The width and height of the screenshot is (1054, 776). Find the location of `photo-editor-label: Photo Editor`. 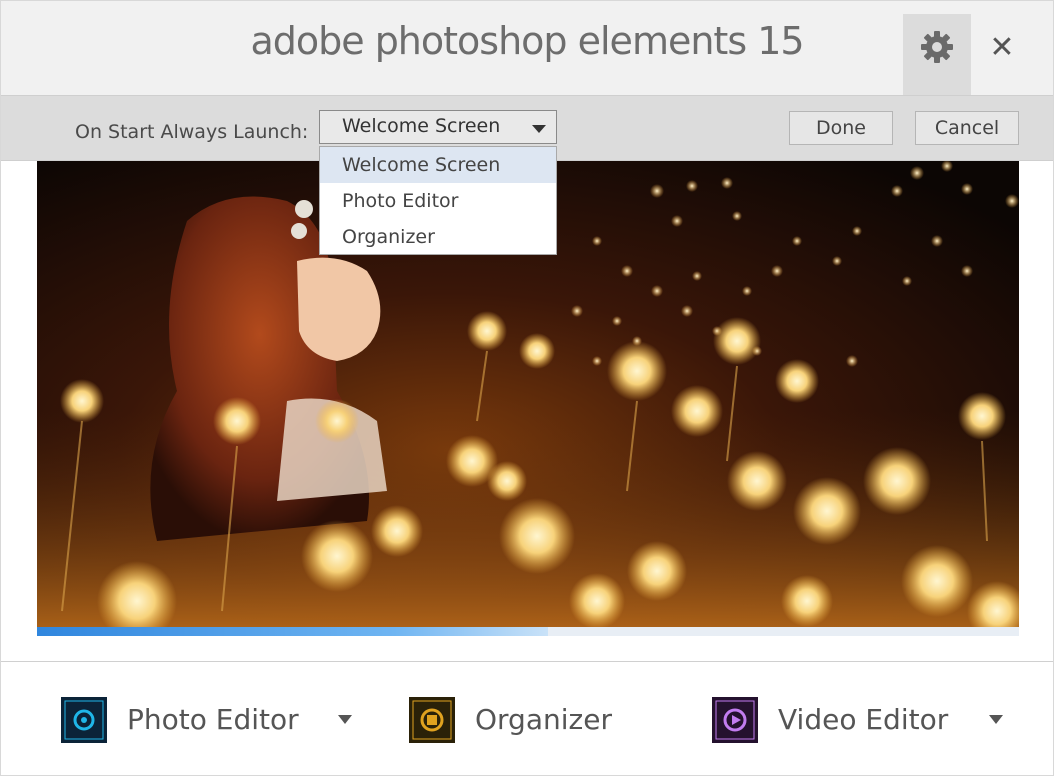

photo-editor-label: Photo Editor is located at coordinates (213, 719).